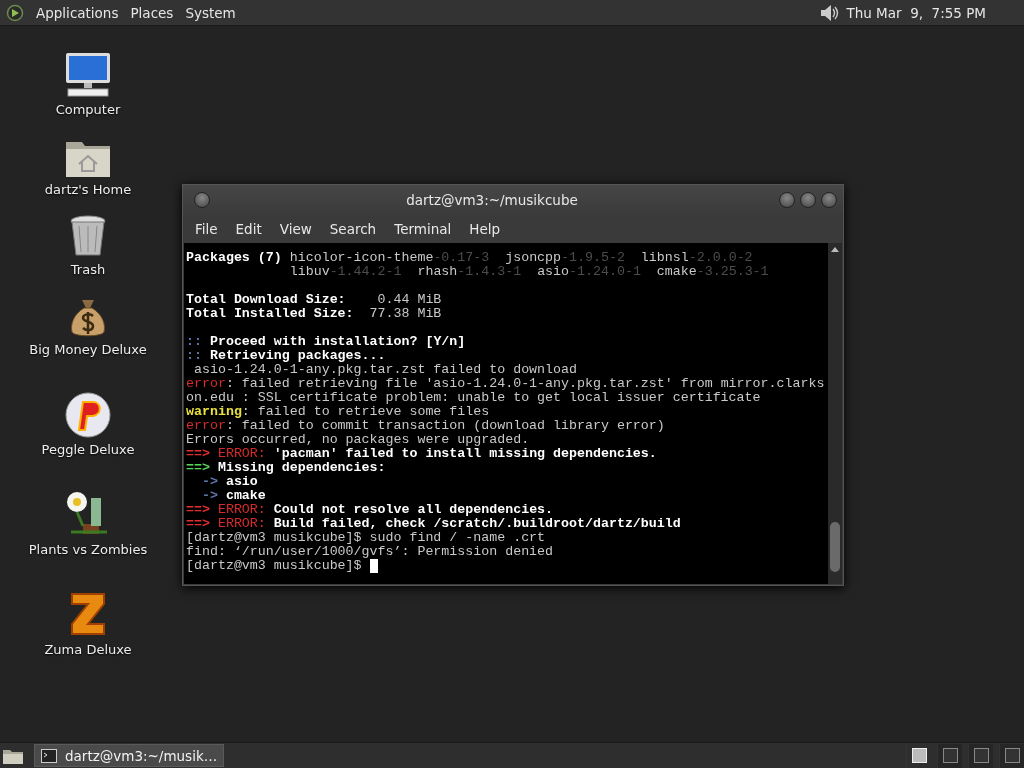 This screenshot has height=768, width=1024. I want to click on icon-label: dartz's Home, so click(88, 189).